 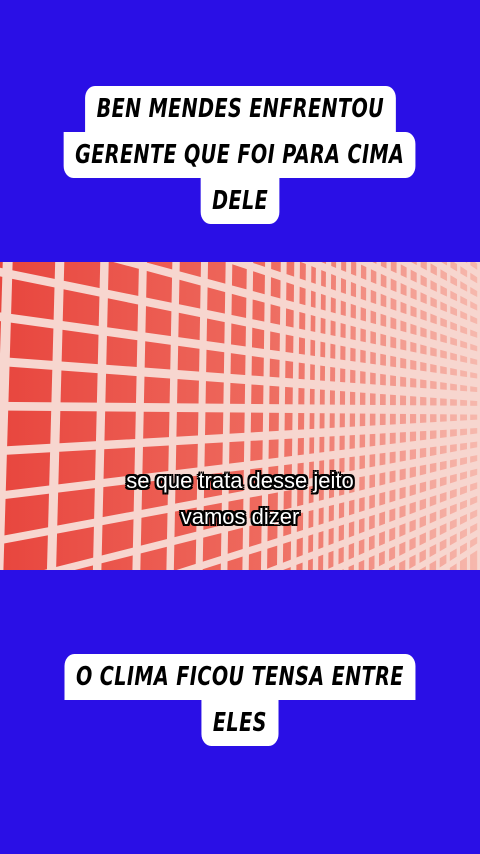 What do you see at coordinates (240, 109) in the screenshot?
I see `top-caption-line-1: BEN MENDES ENFRENTOU` at bounding box center [240, 109].